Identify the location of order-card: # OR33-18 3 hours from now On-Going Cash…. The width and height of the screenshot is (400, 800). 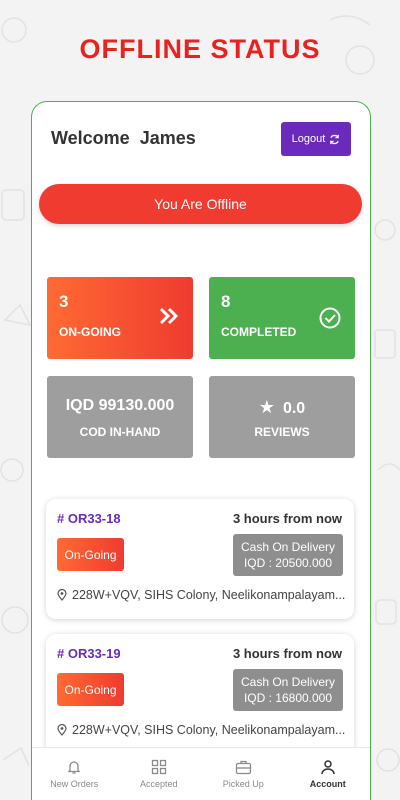
(200, 559).